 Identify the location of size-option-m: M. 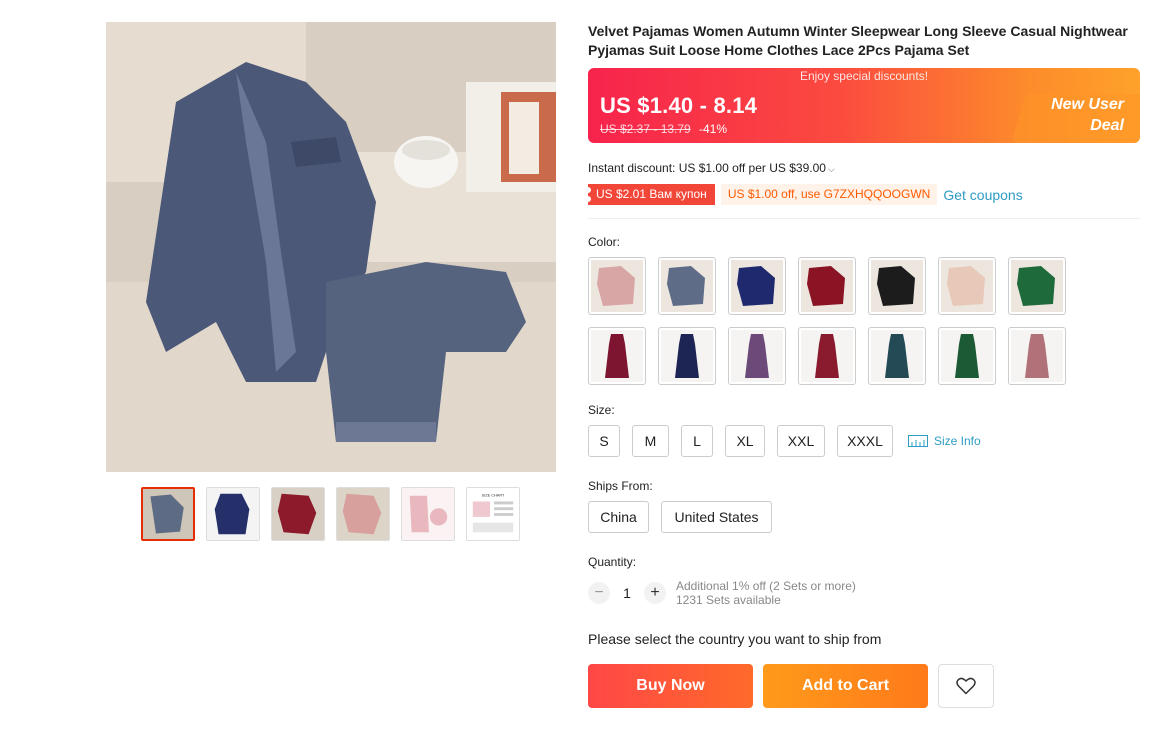
(650, 441).